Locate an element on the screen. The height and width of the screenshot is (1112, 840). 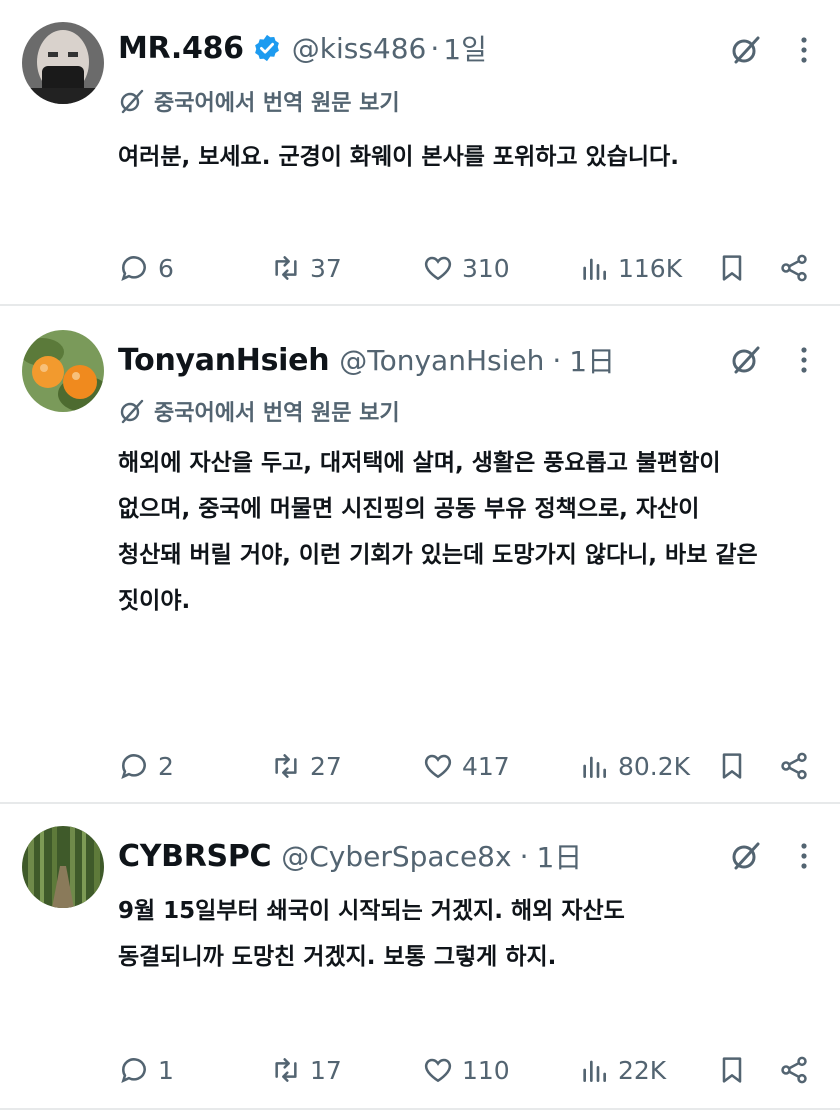
action-bar: 1 17 110 22K is located at coordinates (468, 1070).